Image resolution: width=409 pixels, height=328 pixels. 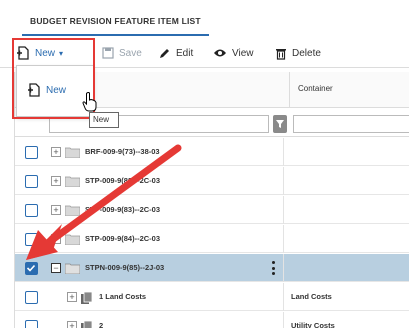 I want to click on table-row: + STP-009-9(82)--2C-03, so click(x=212, y=181).